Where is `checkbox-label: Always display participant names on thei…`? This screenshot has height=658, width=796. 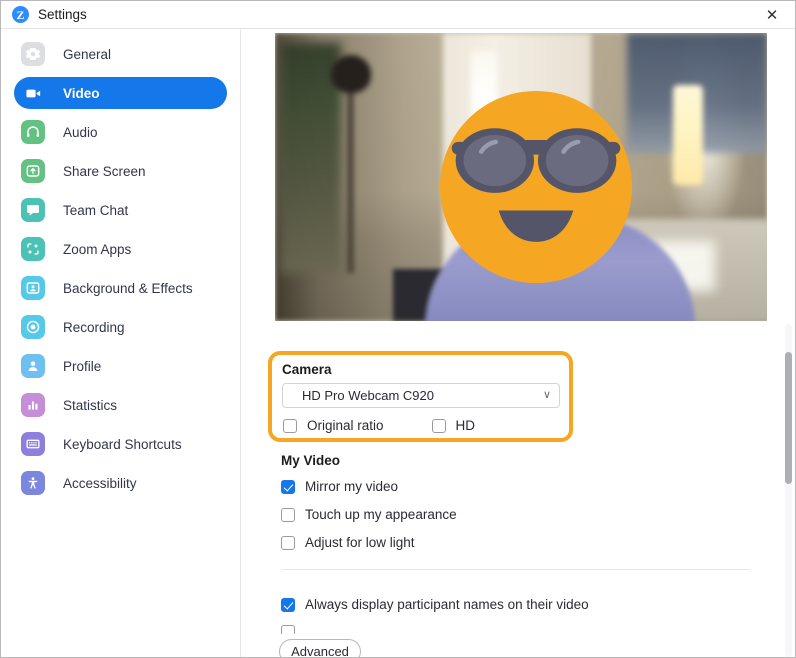 checkbox-label: Always display participant names on thei… is located at coordinates (447, 604).